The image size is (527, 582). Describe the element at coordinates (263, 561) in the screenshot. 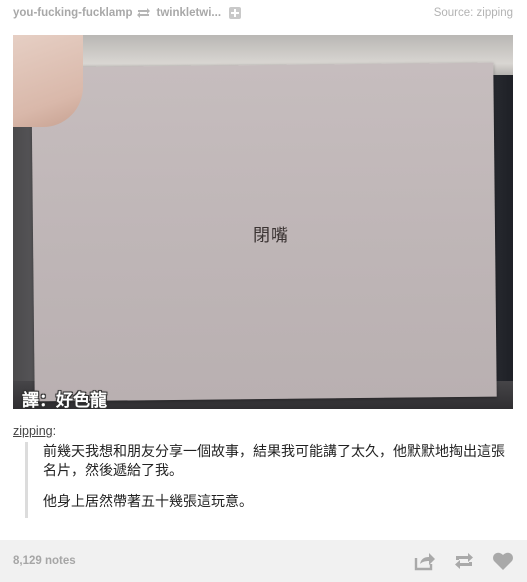

I see `post-footer: 8,129 notes` at that location.